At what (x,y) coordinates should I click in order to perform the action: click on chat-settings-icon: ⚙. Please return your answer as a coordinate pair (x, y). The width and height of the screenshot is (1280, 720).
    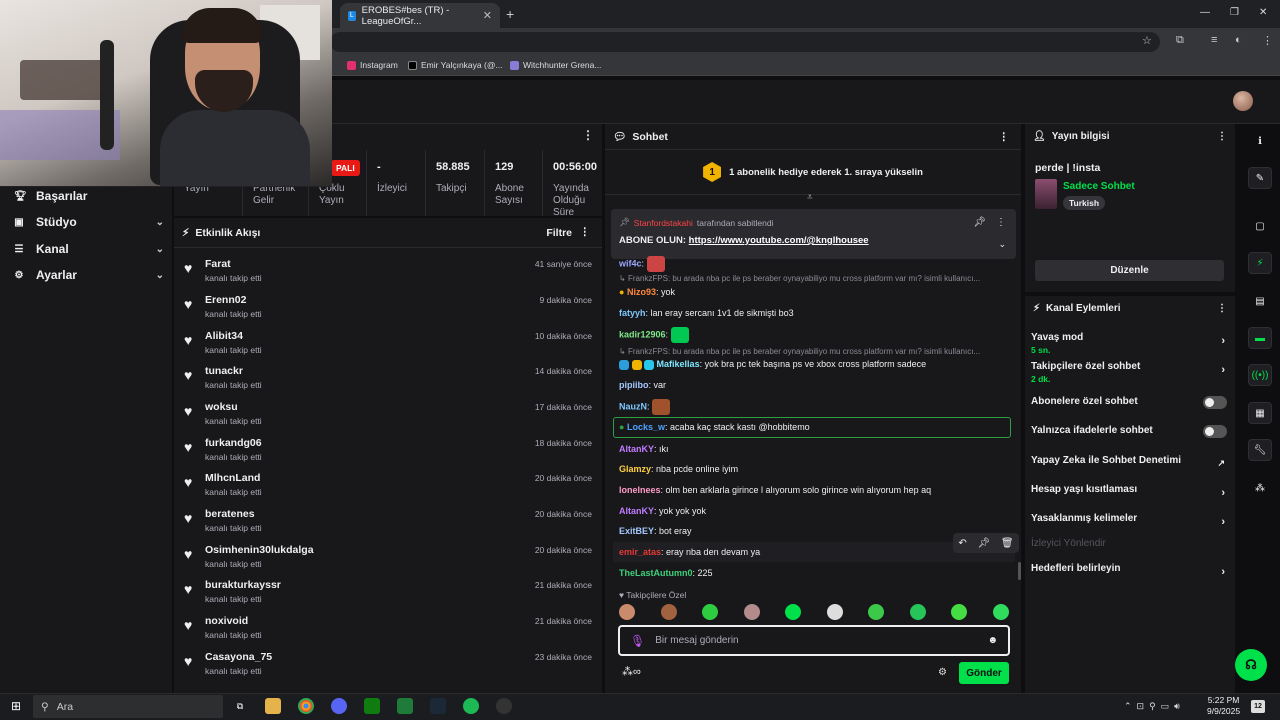
    Looking at the image, I should click on (942, 672).